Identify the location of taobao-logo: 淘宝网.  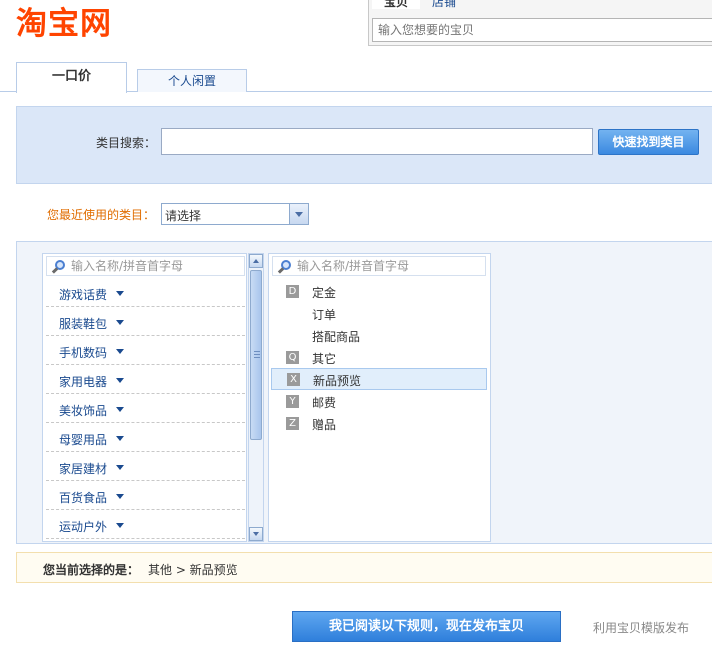
(64, 24).